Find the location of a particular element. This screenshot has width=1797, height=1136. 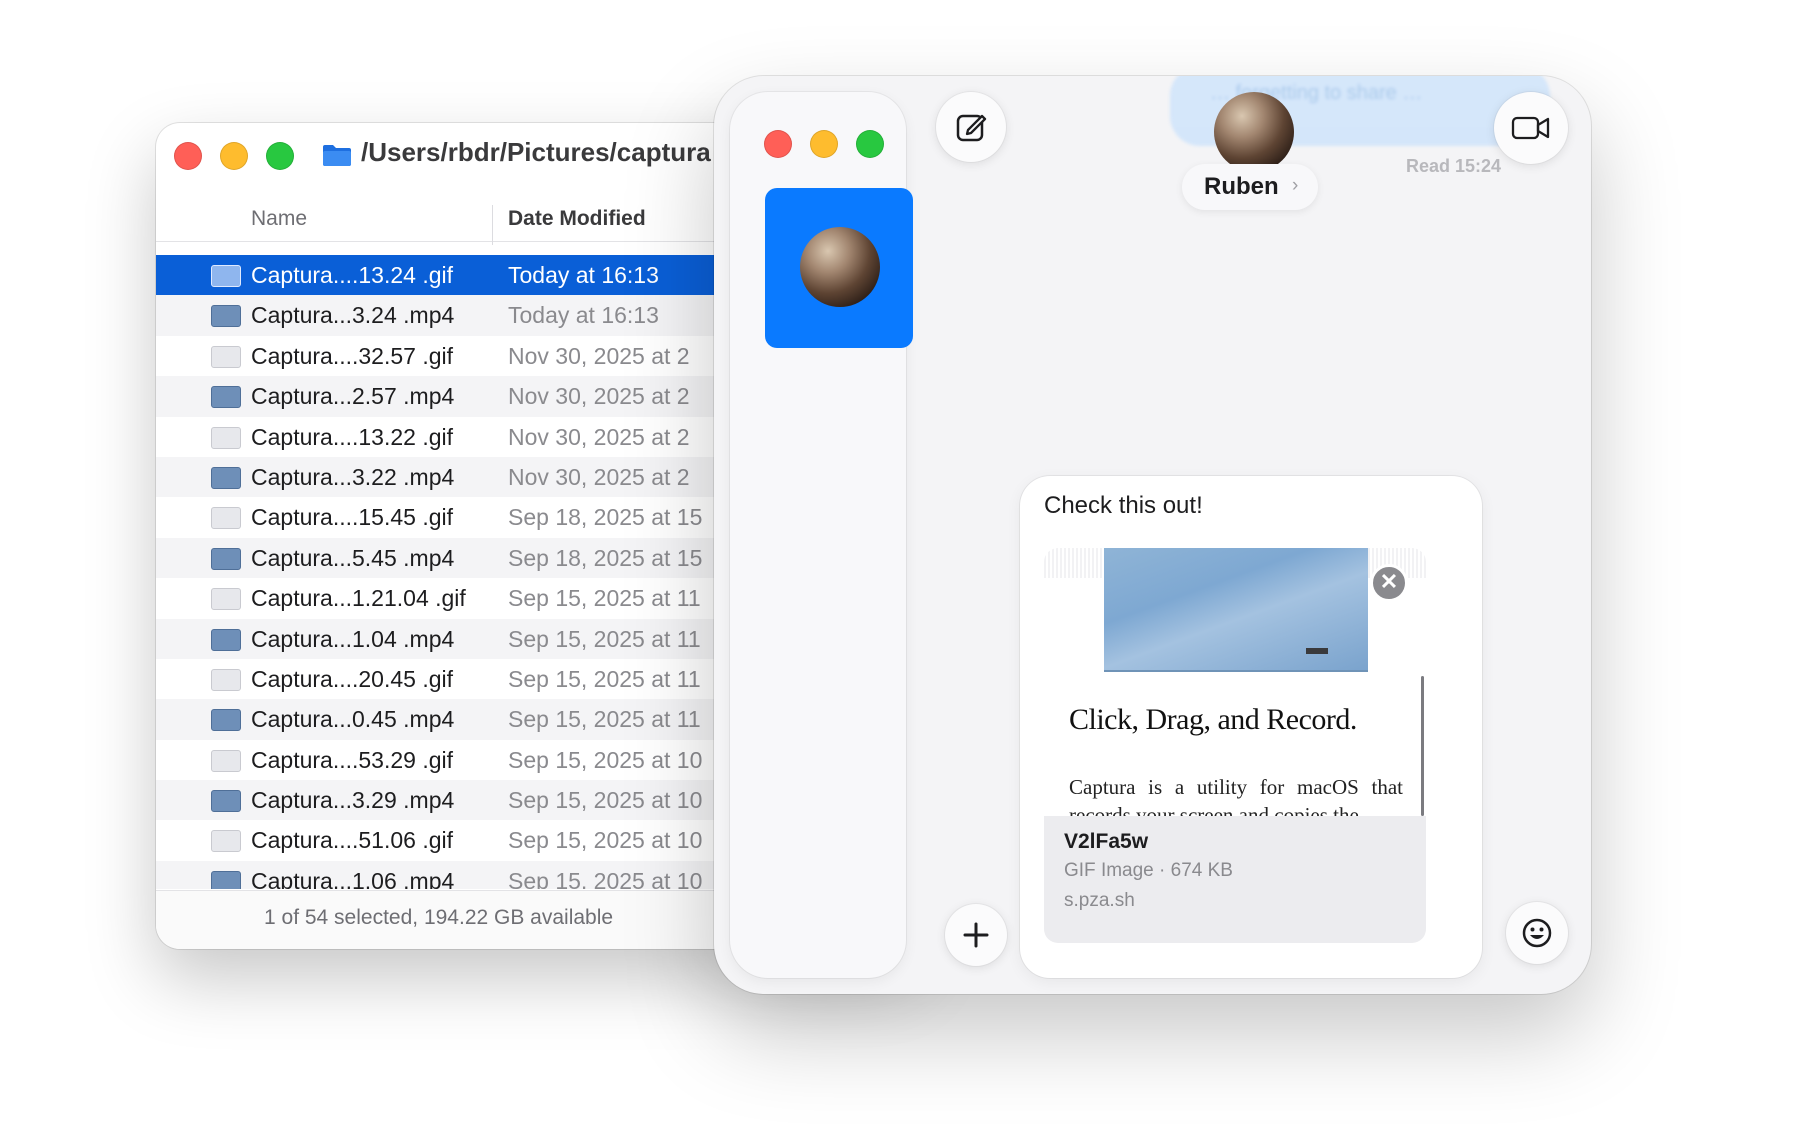

file-name: Captura....13.22 .gif is located at coordinates (352, 436).